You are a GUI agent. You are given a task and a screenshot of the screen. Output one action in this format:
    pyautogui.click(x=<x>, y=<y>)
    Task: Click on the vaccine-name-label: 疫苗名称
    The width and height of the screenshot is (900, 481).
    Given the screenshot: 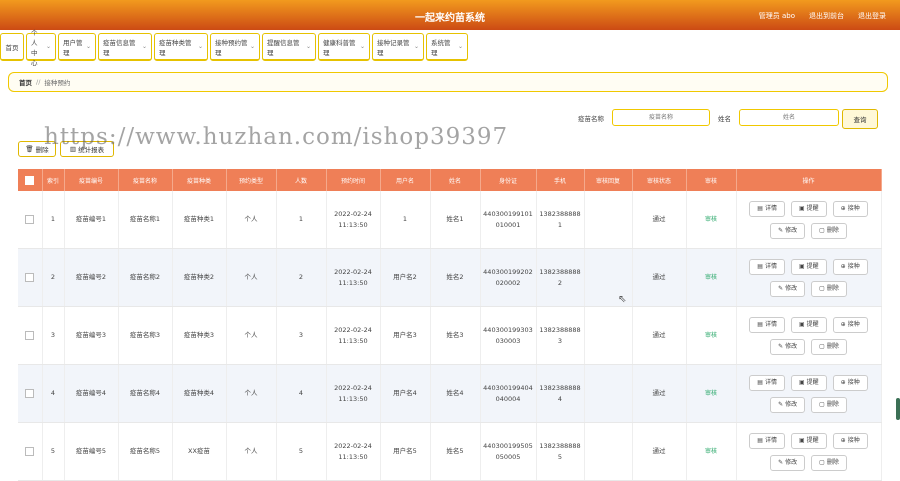 What is the action you would take?
    pyautogui.click(x=591, y=118)
    